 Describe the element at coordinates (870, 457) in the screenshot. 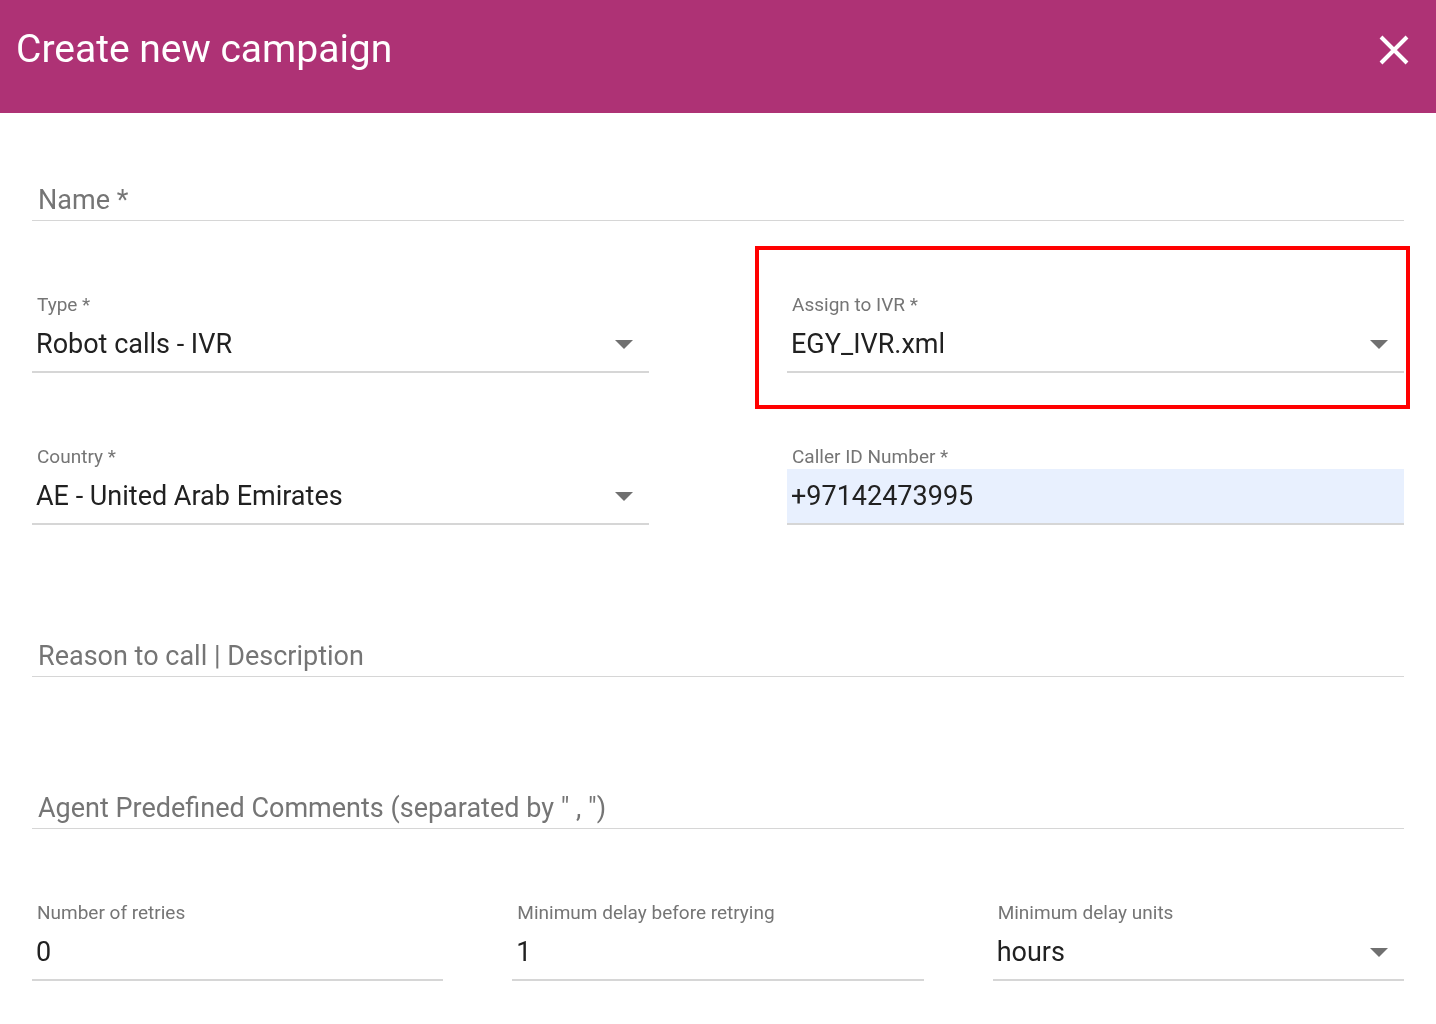

I see `field-label: Caller ID Number *` at that location.